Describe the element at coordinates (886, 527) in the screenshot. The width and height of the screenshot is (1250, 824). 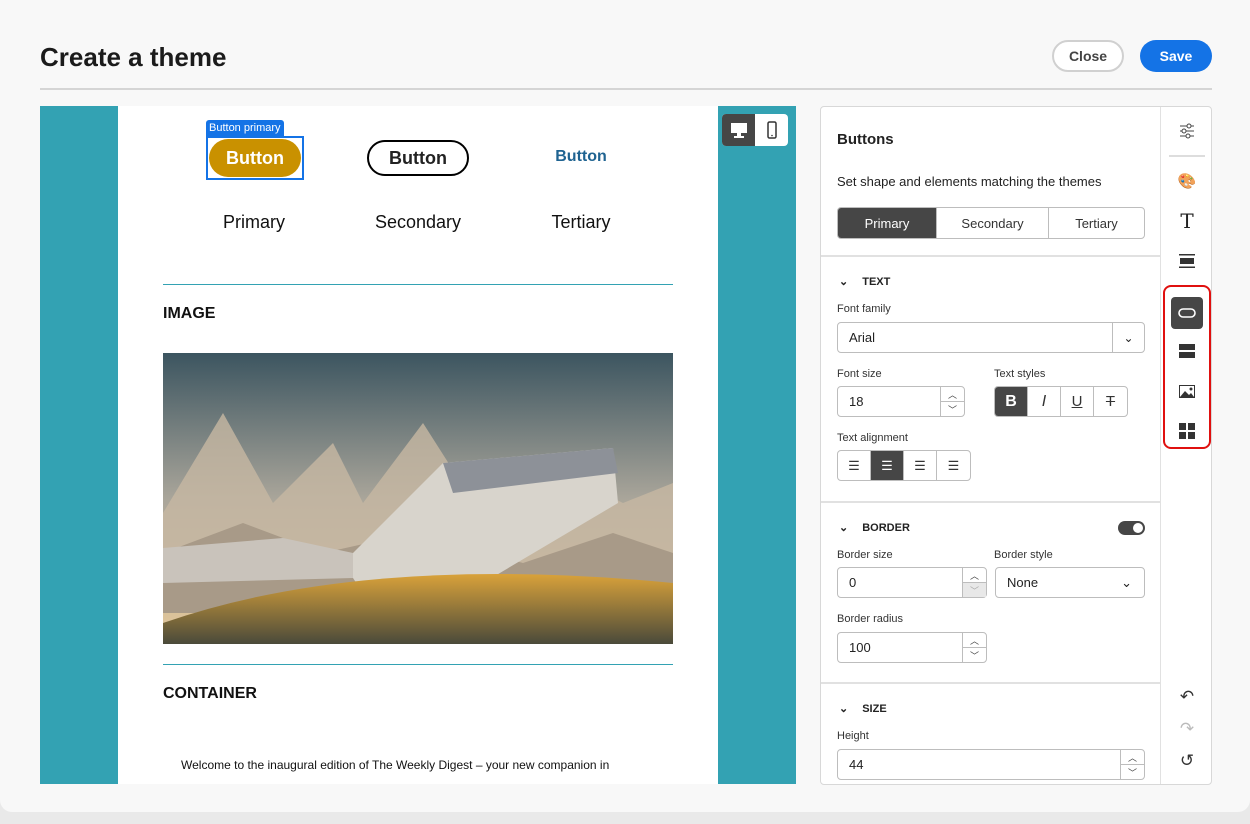
I see `border-heading: BORDER` at that location.